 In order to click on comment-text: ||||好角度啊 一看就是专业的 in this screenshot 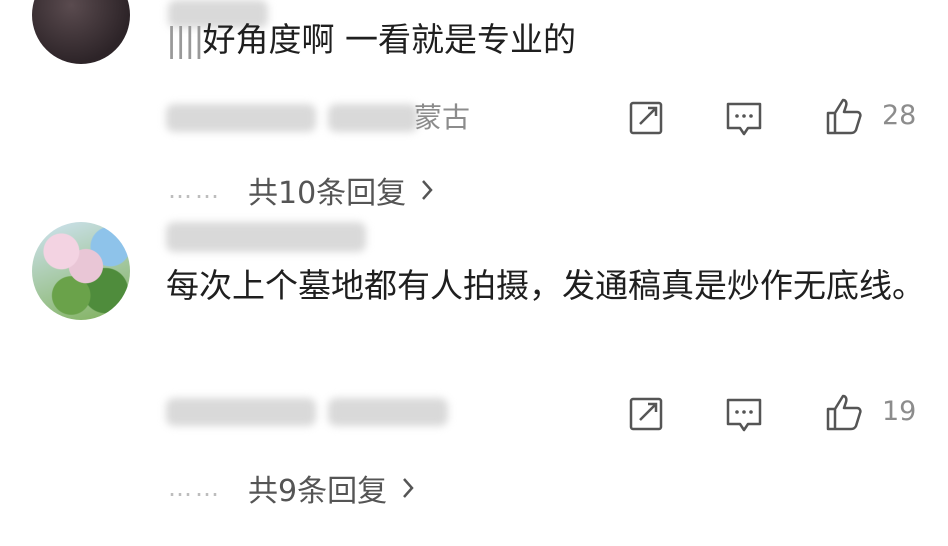, I will do `click(371, 40)`.